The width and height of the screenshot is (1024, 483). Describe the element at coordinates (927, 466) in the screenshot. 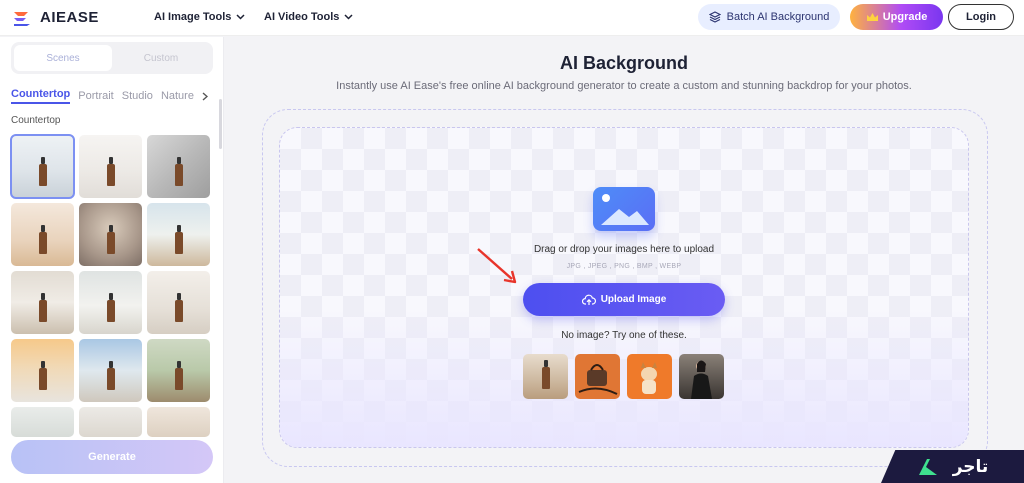

I see `tajer-logo-icon` at that location.